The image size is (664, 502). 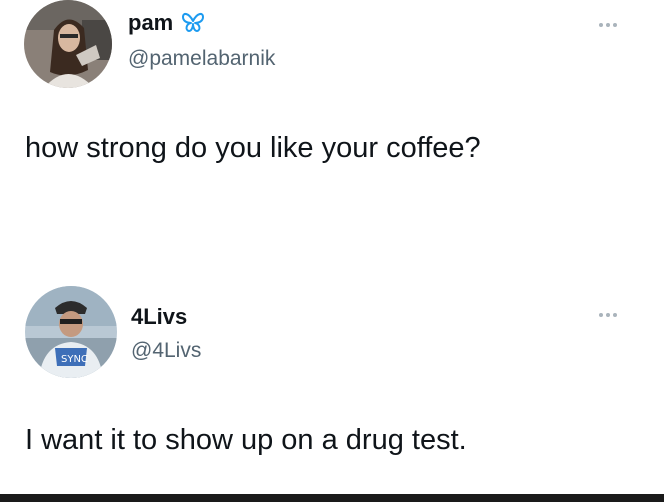 What do you see at coordinates (201, 59) in the screenshot?
I see `user-handle: @pamelabarnik` at bounding box center [201, 59].